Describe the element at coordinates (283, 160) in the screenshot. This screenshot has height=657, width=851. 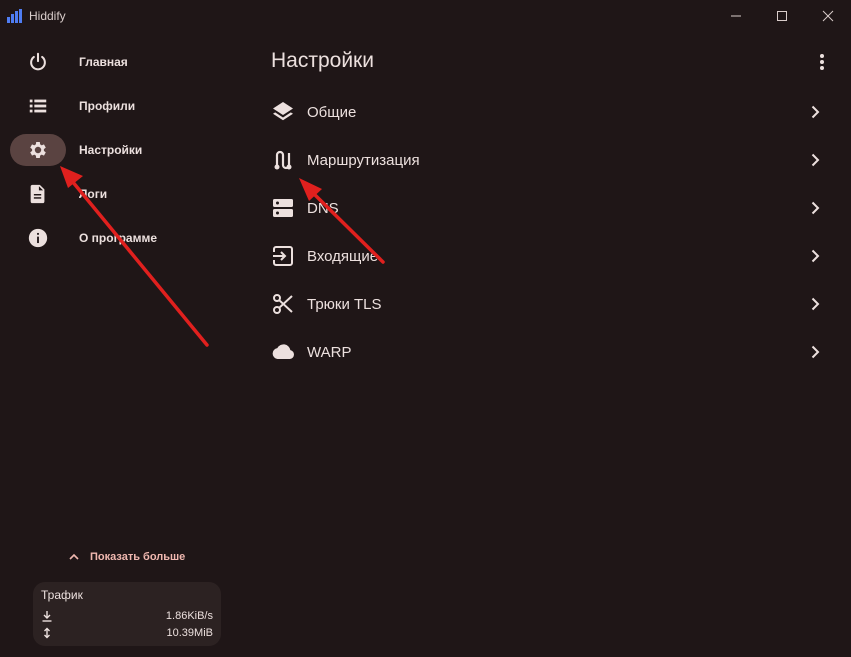
I see `route-icon` at that location.